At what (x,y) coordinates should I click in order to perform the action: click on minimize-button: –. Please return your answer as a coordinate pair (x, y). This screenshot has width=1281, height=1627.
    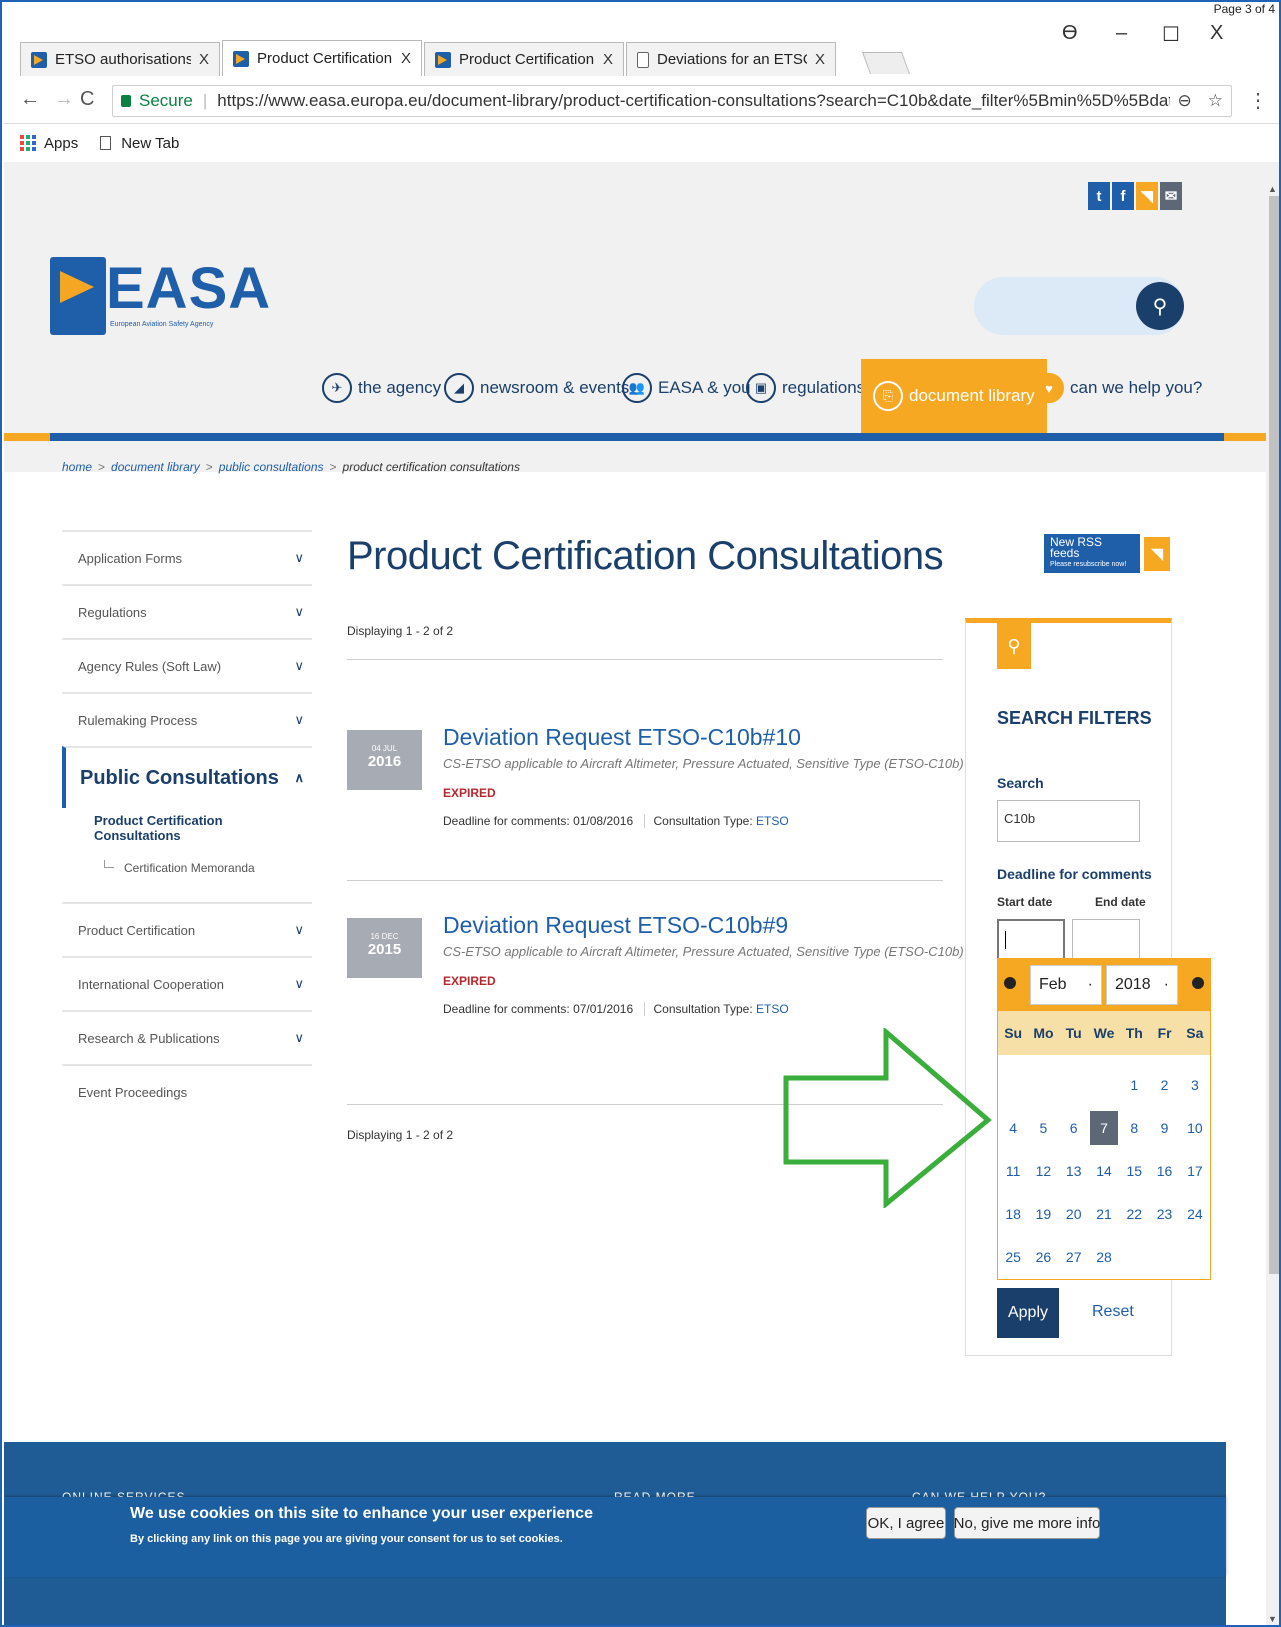
    Looking at the image, I should click on (1121, 33).